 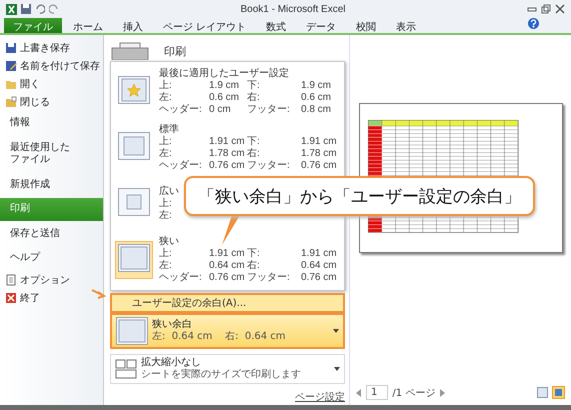 I want to click on page-count: /1 ページ, so click(x=414, y=393).